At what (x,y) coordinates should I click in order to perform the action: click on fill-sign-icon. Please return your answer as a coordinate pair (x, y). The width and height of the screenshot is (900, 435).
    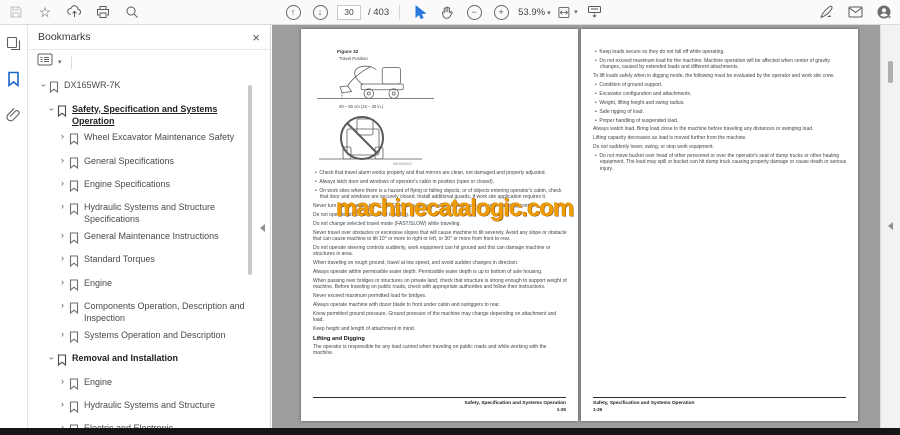
    Looking at the image, I should click on (826, 12).